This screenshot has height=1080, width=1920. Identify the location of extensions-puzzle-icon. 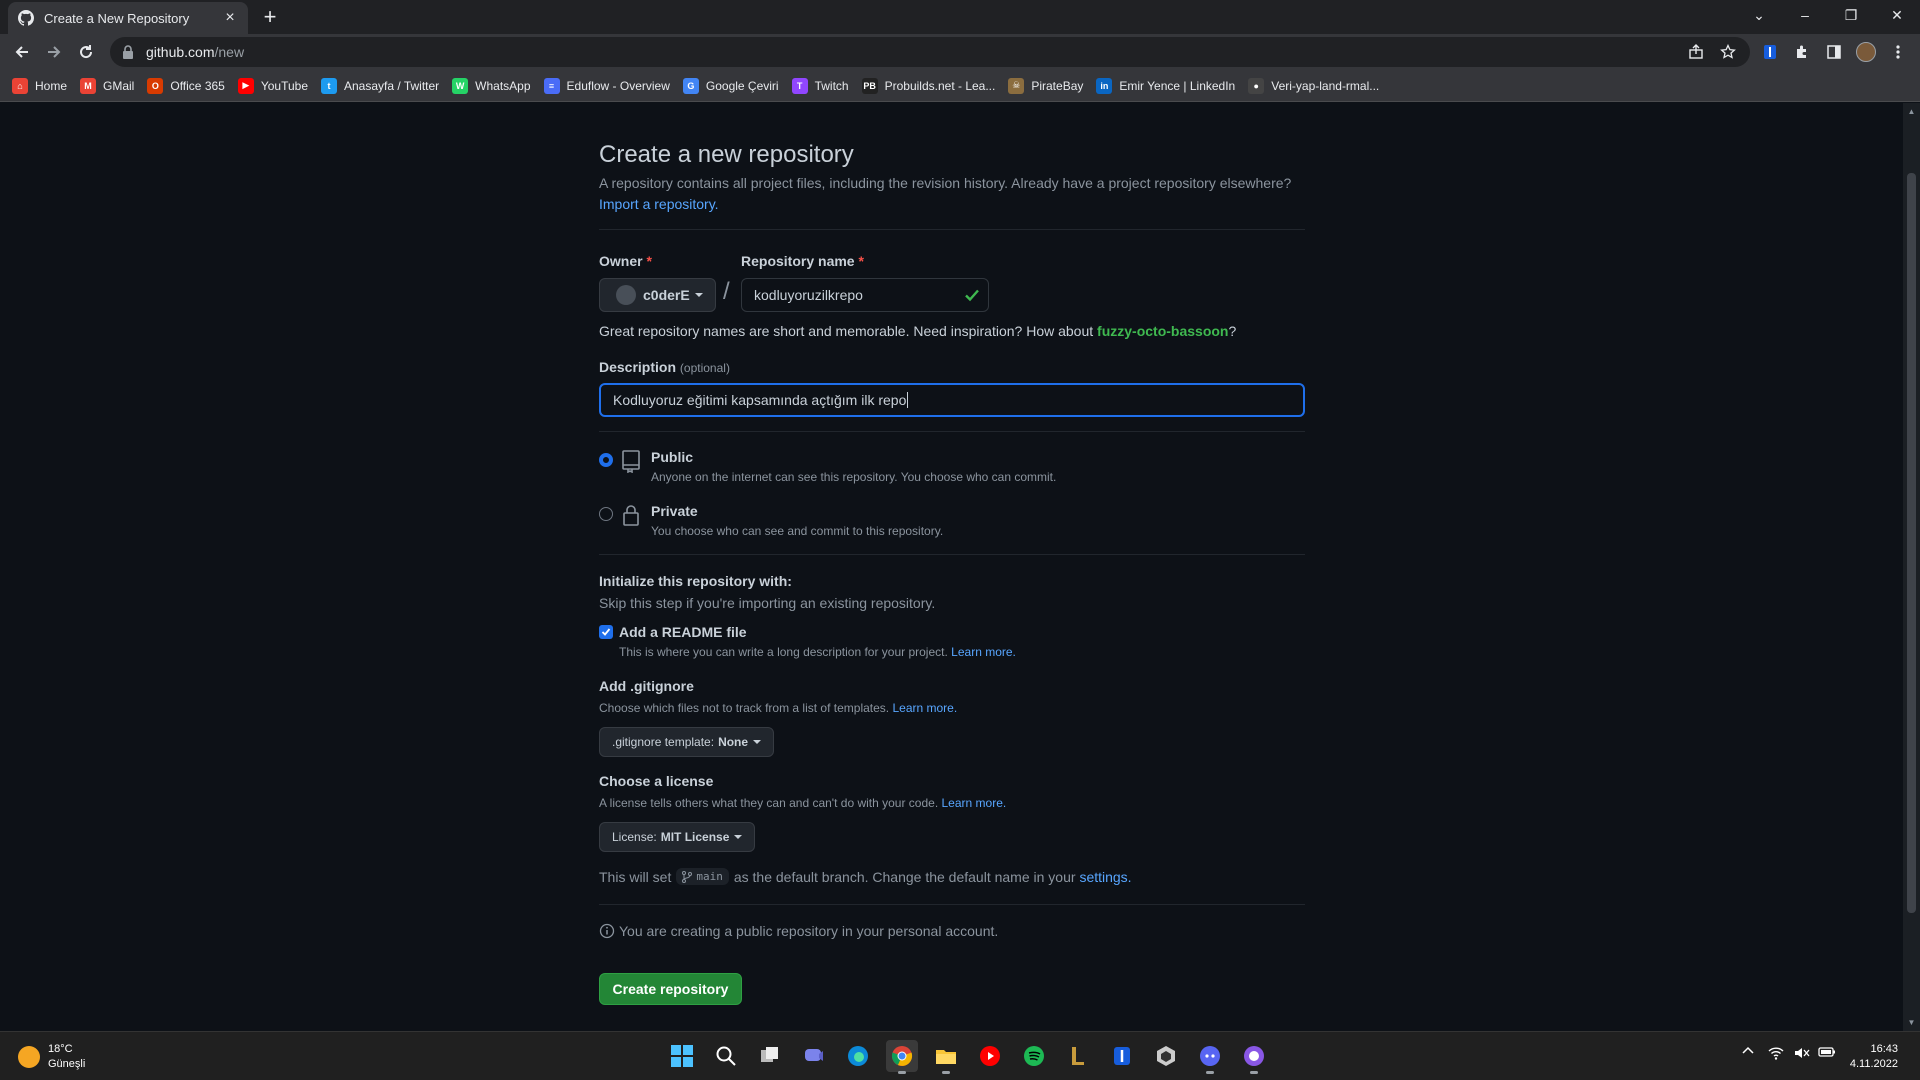
(1802, 52).